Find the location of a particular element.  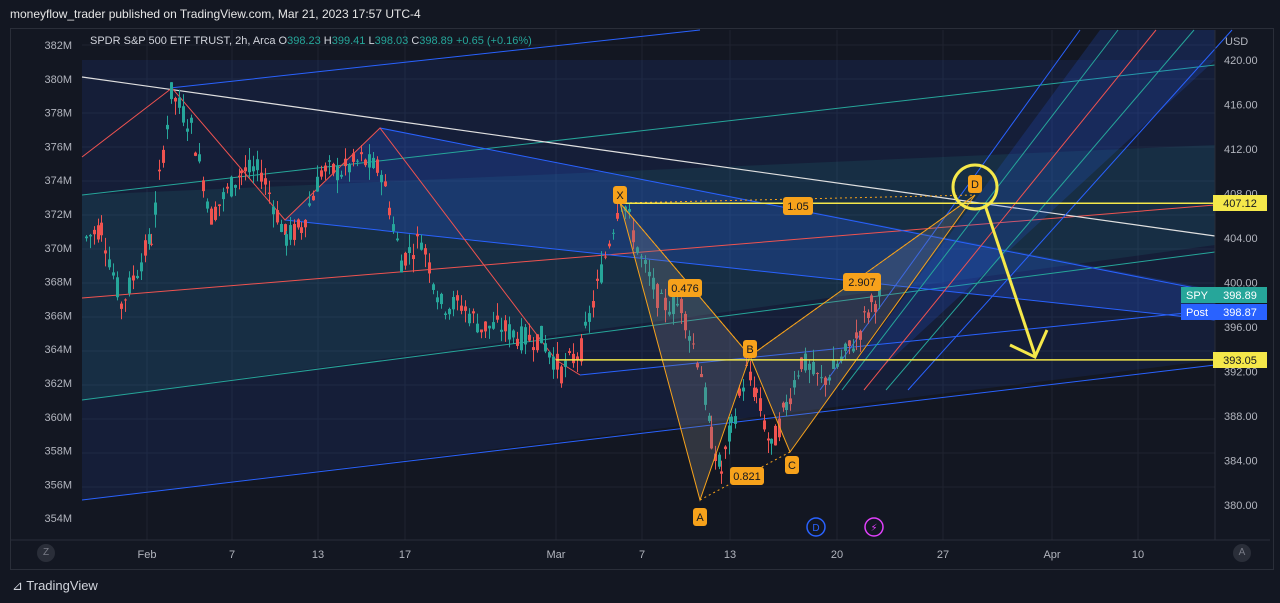

price-tick-label: 384.00 is located at coordinates (1241, 462).